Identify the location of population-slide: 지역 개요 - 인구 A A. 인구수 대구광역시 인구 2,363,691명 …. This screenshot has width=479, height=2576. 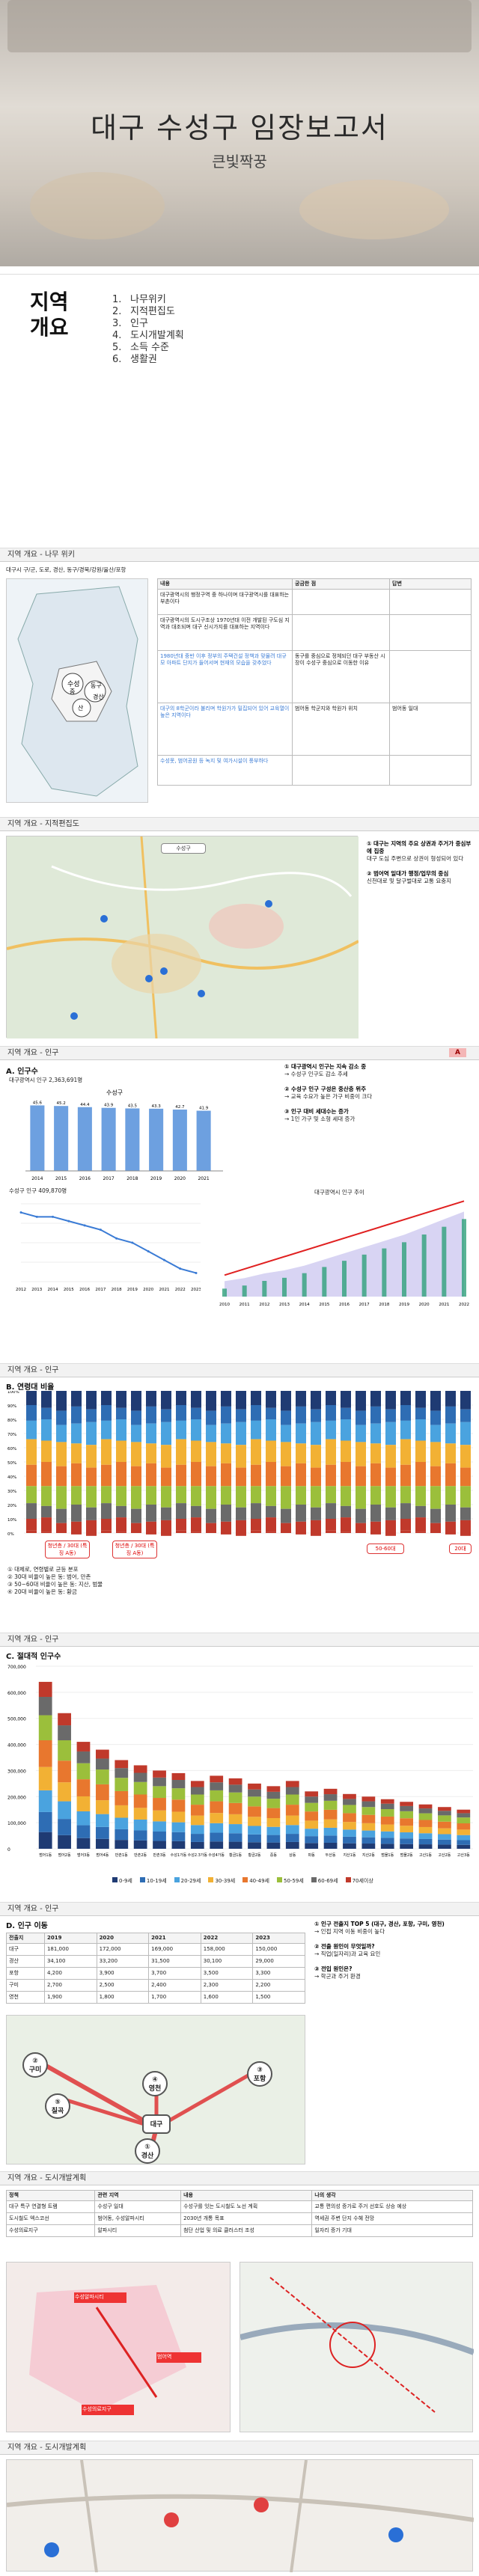
(239, 1203).